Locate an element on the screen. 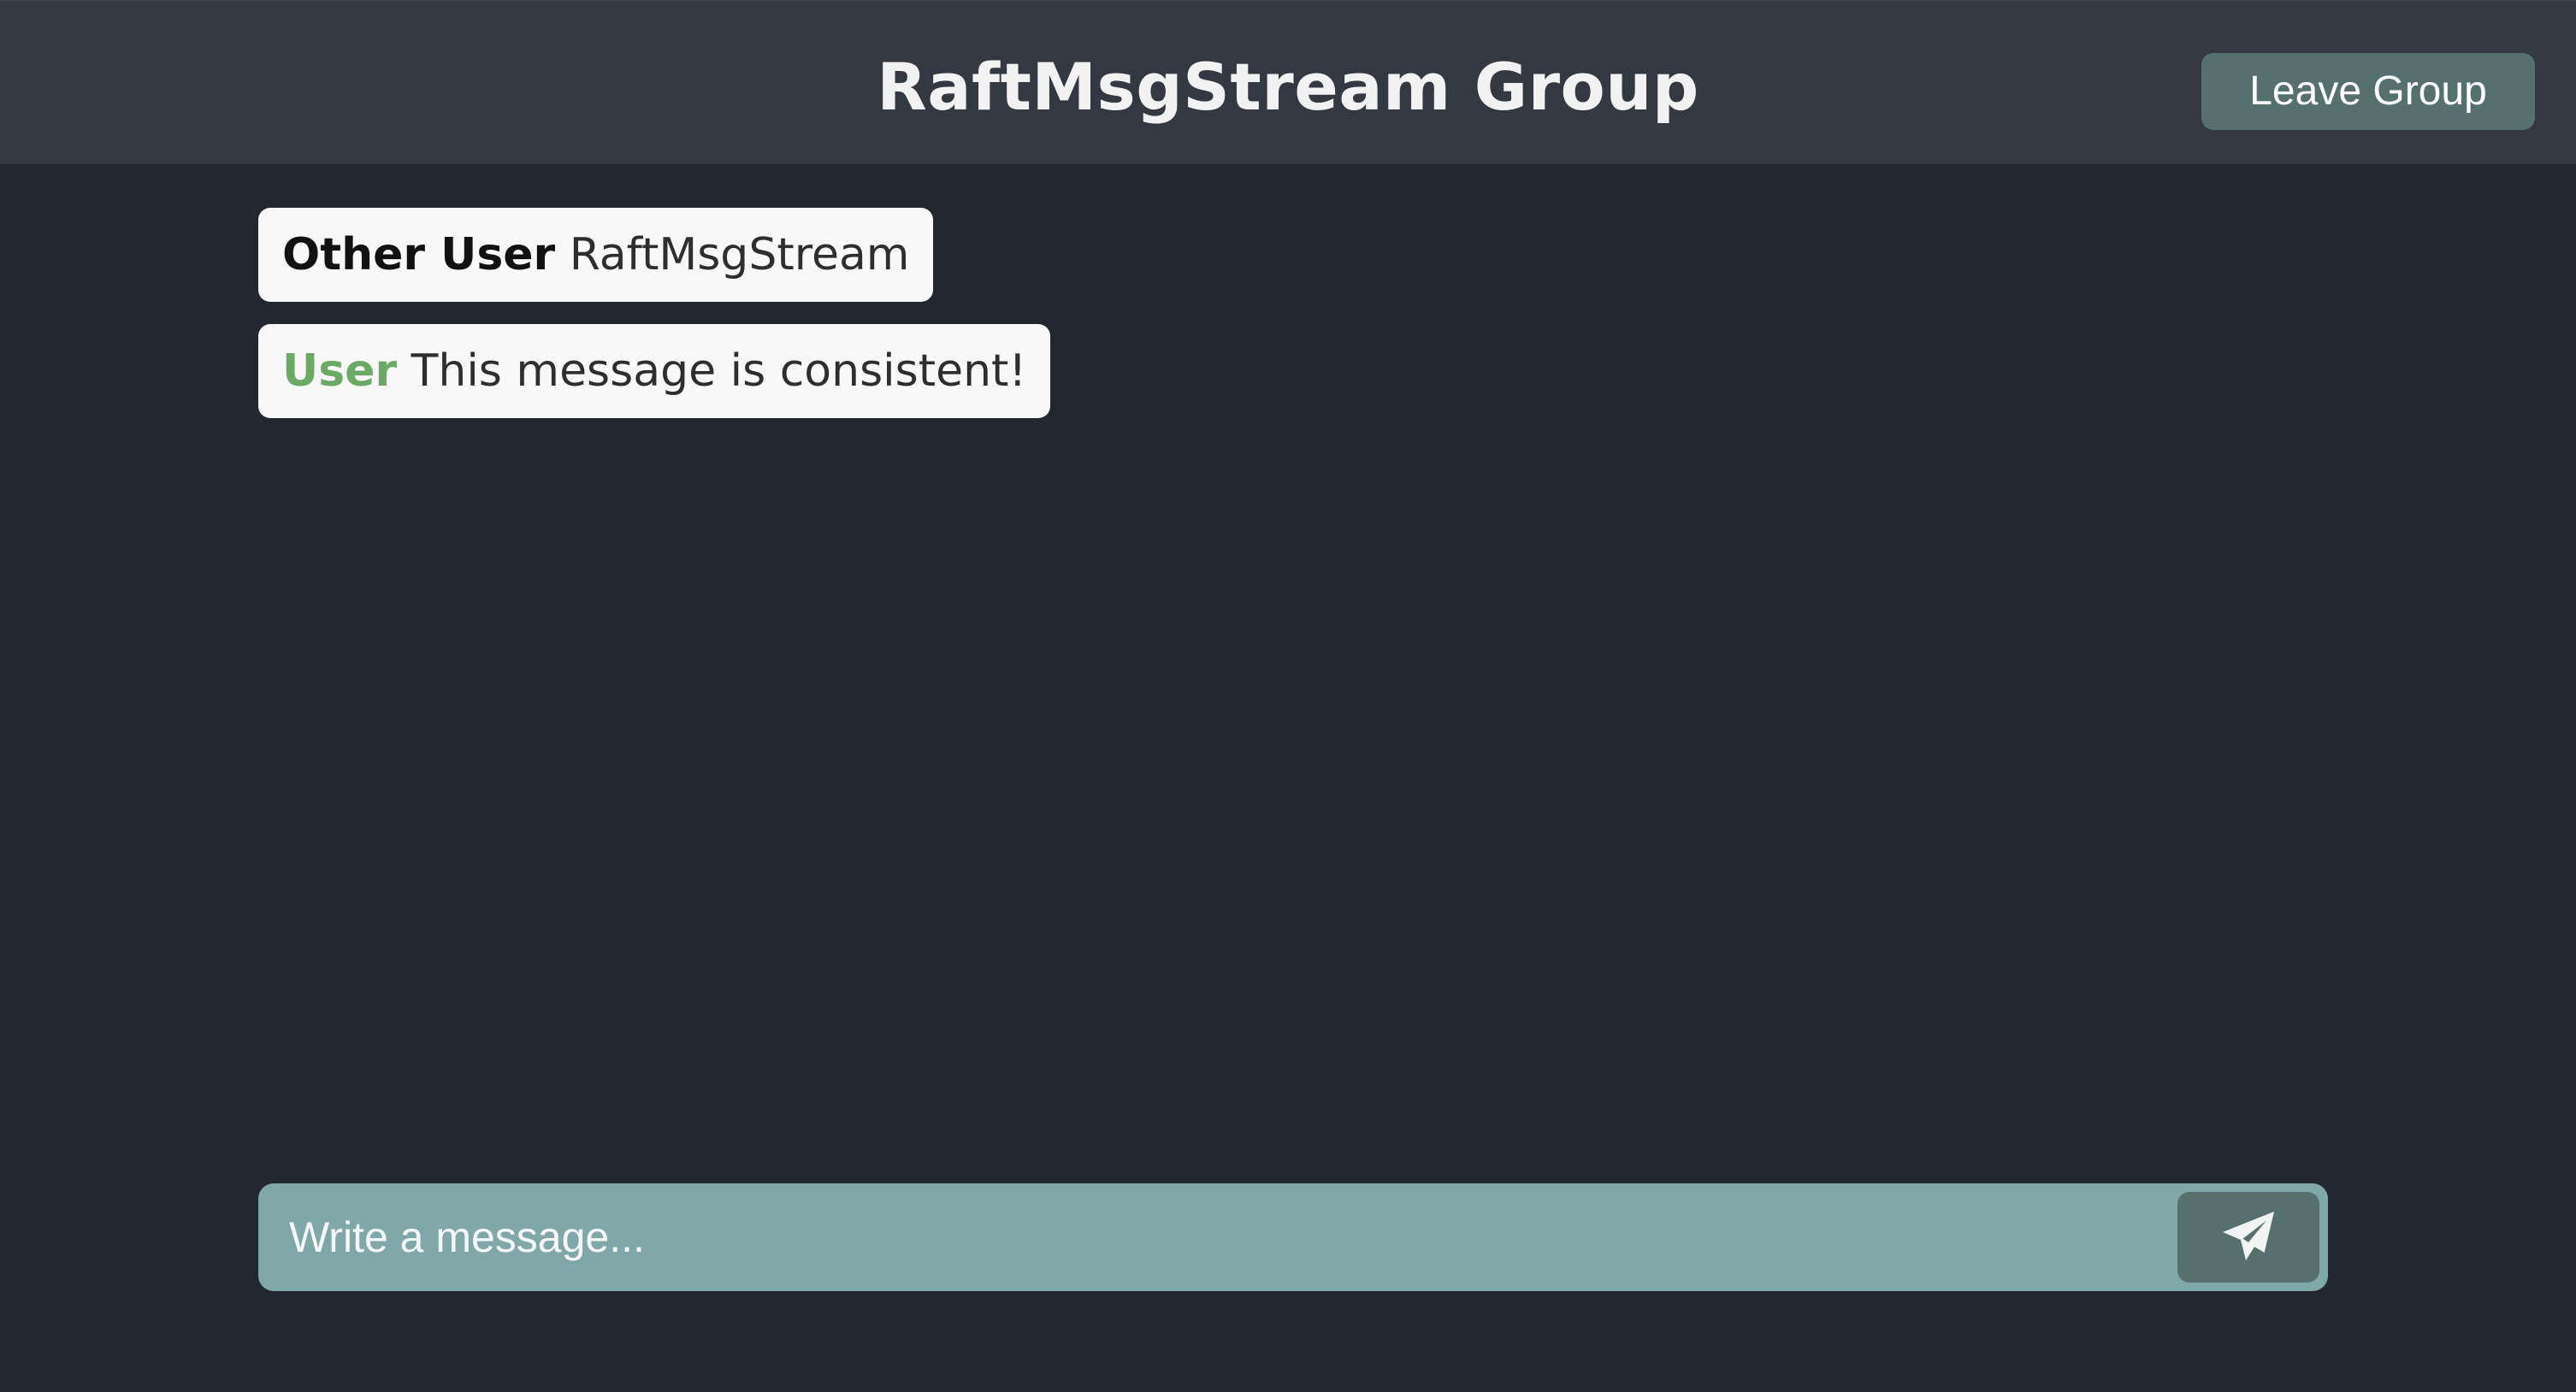 This screenshot has width=2576, height=1392. message-row: User This message is consistent! is located at coordinates (654, 382).